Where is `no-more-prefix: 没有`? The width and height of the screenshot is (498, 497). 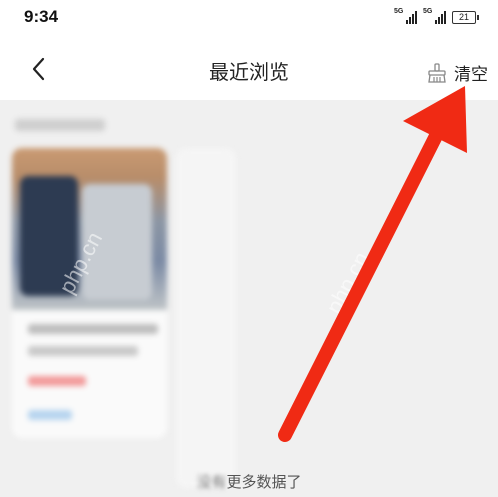 no-more-prefix: 没有 is located at coordinates (211, 482).